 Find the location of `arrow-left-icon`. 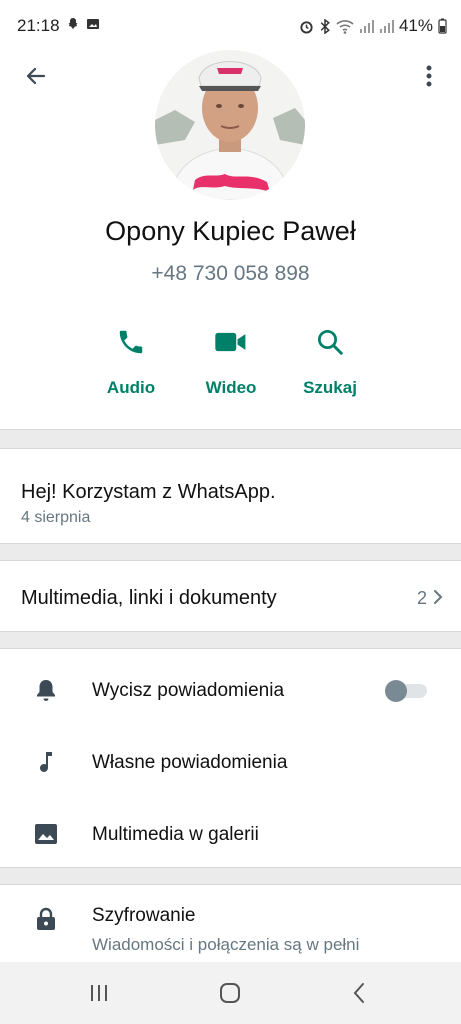

arrow-left-icon is located at coordinates (36, 76).